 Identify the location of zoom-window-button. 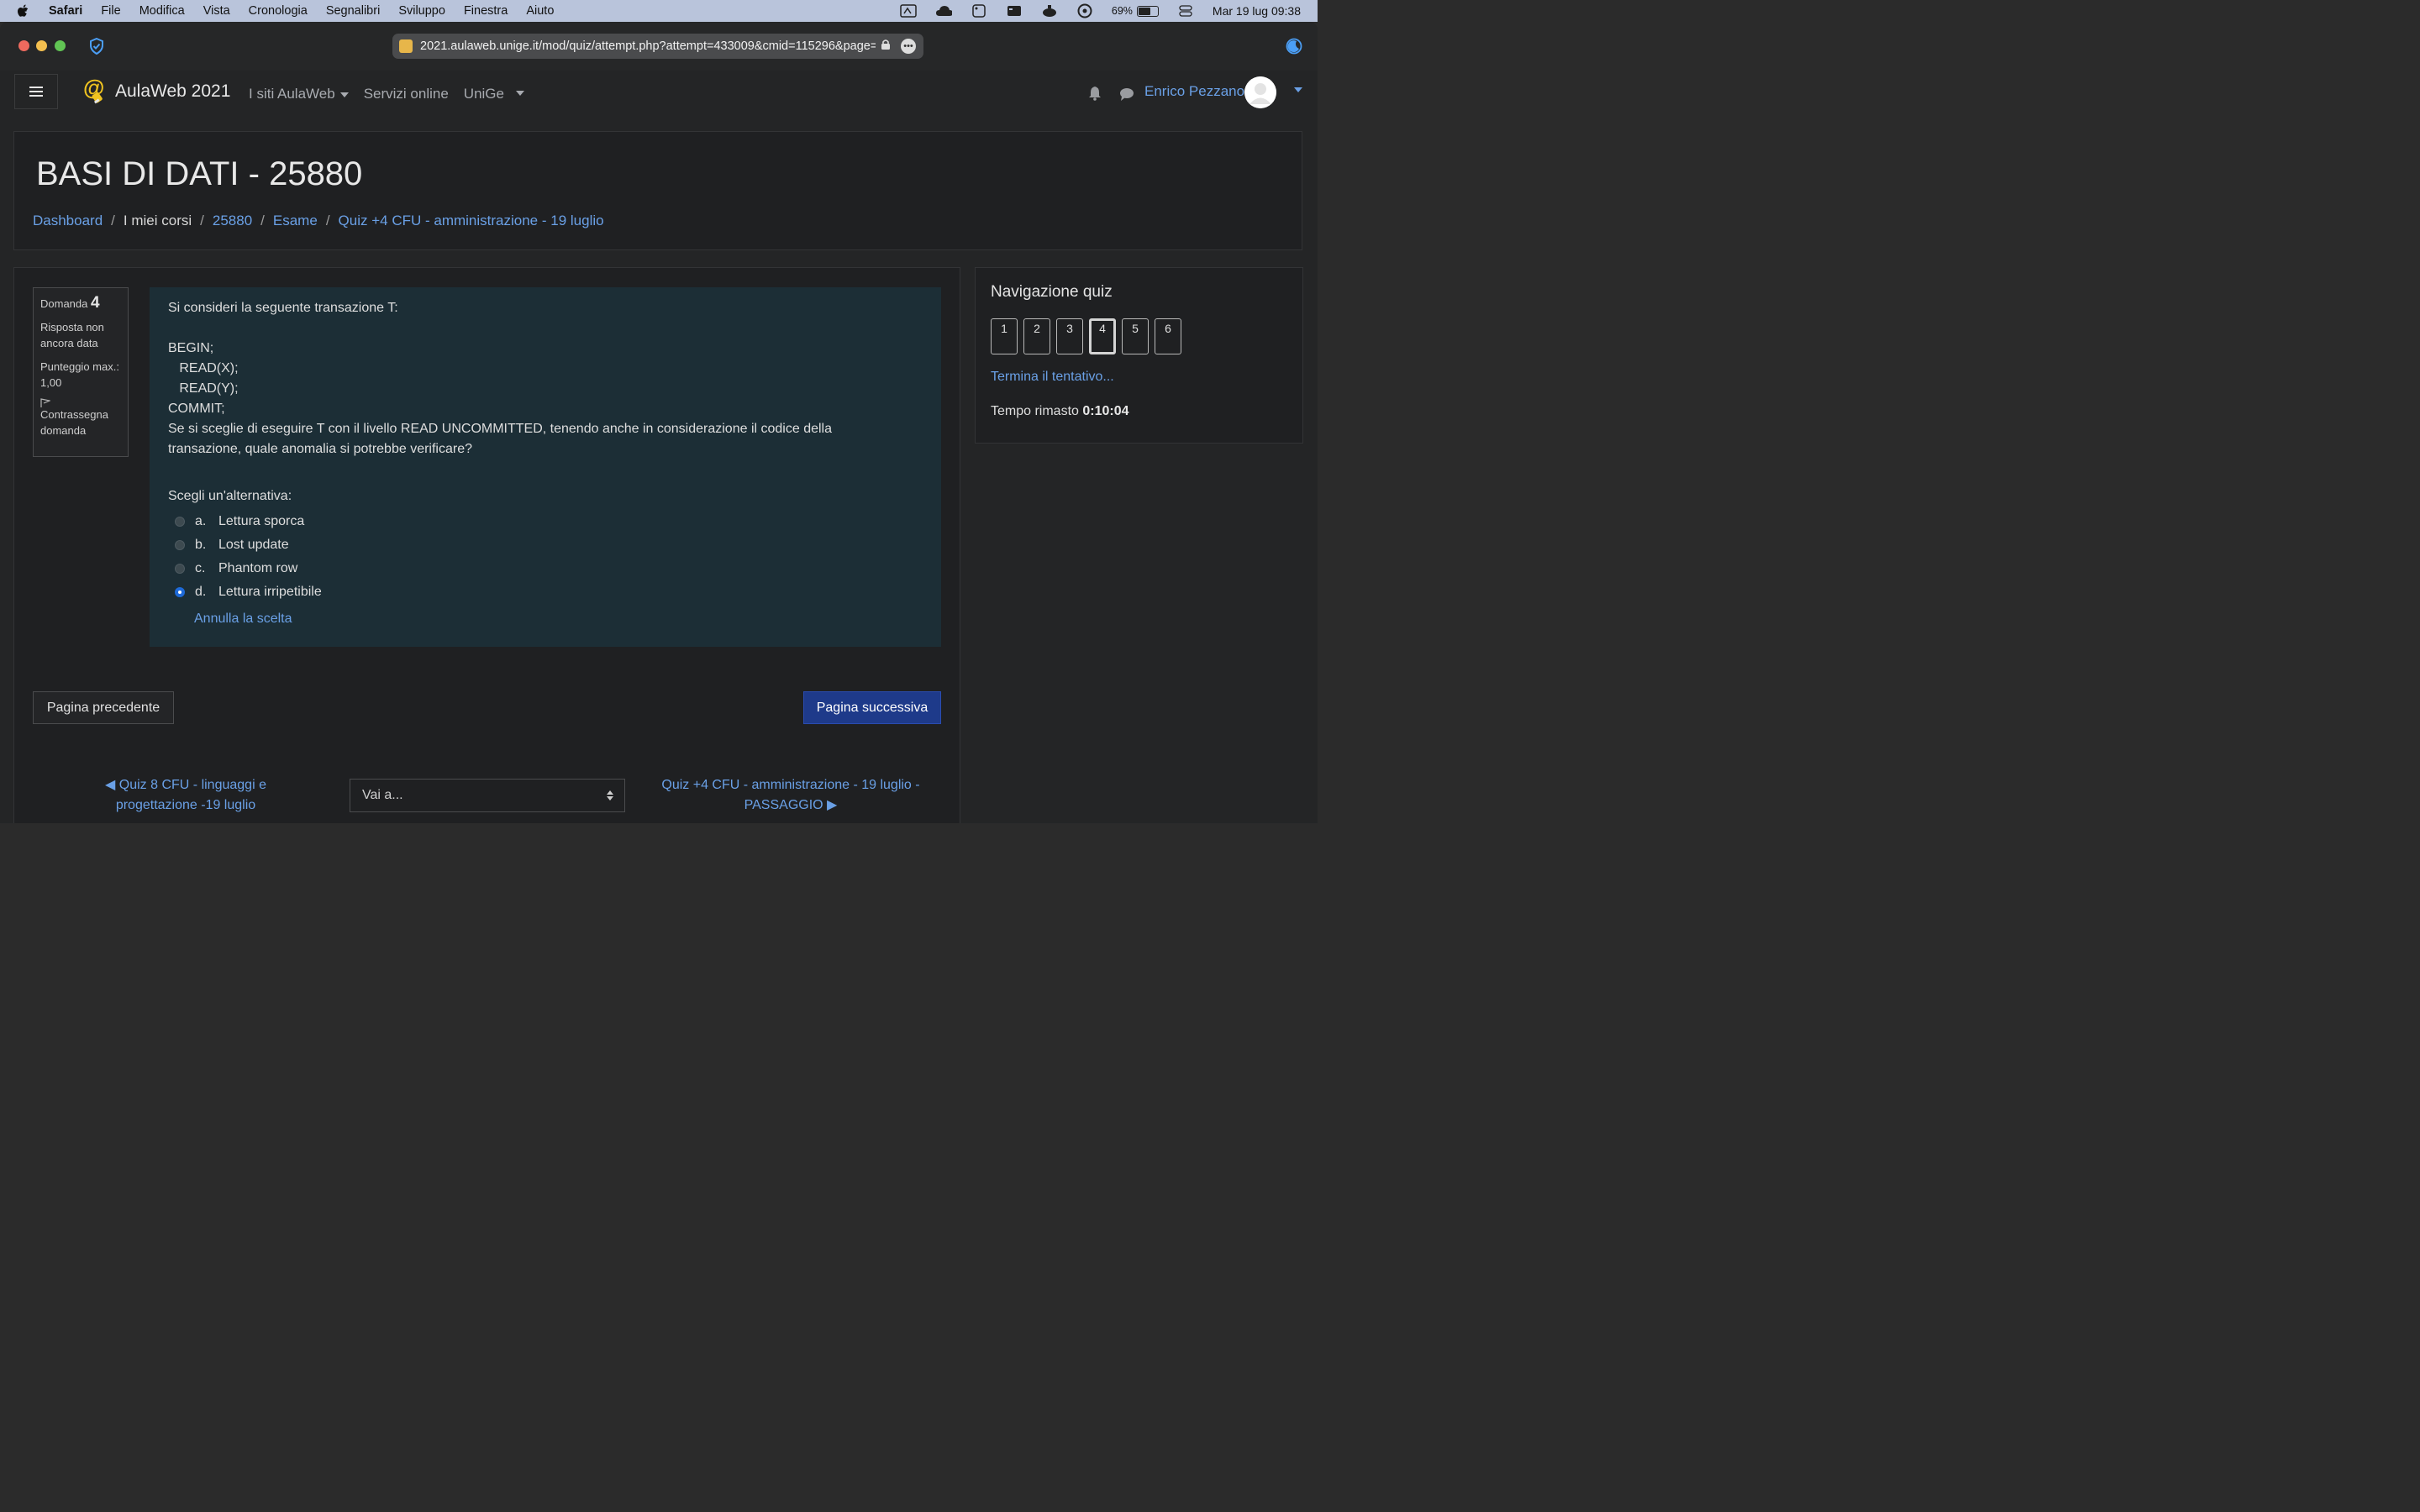
(60, 45).